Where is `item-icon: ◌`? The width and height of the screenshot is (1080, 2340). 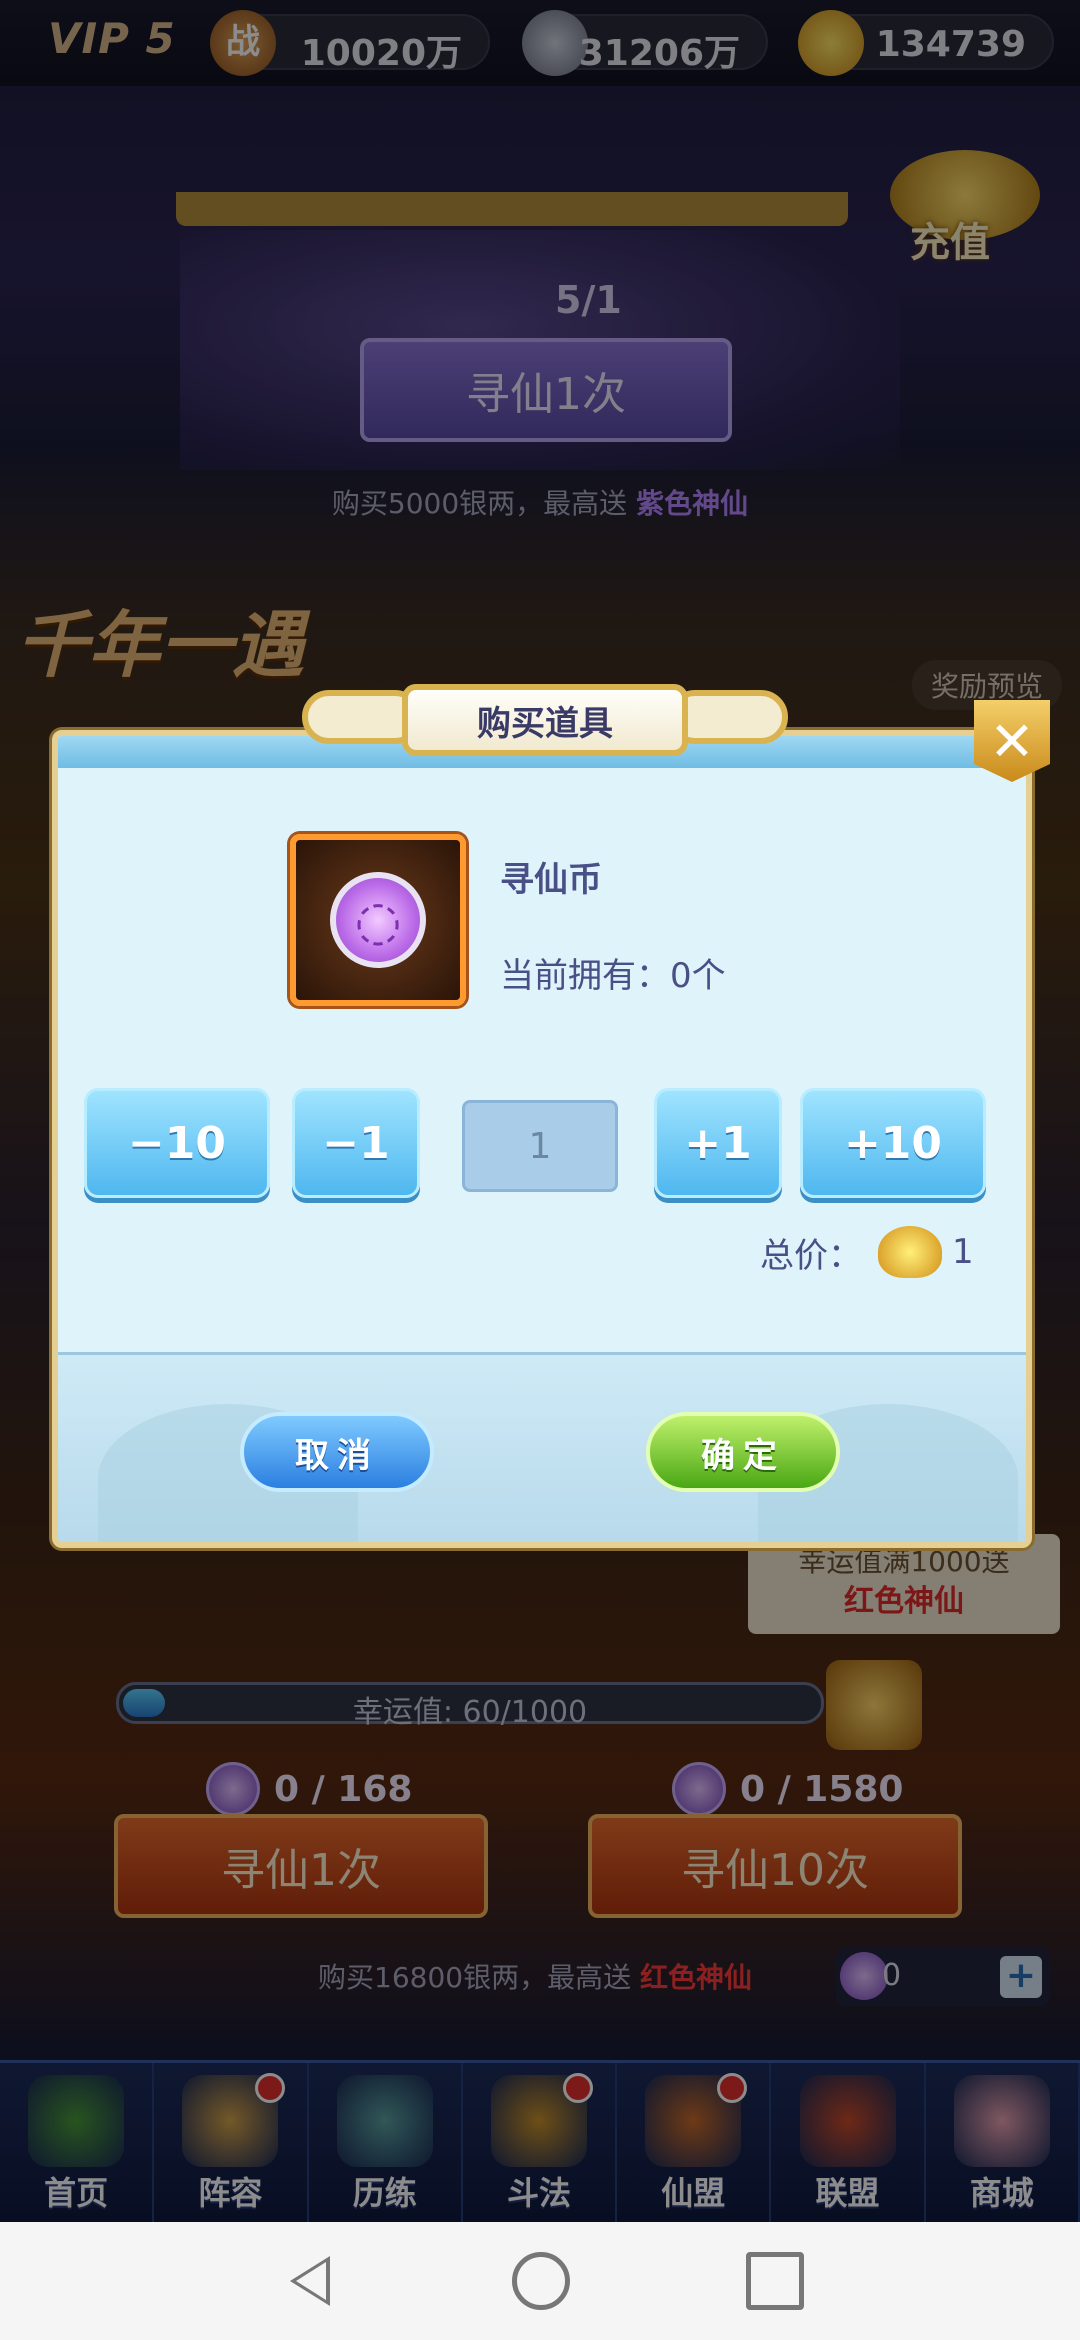
item-icon: ◌ is located at coordinates (378, 920).